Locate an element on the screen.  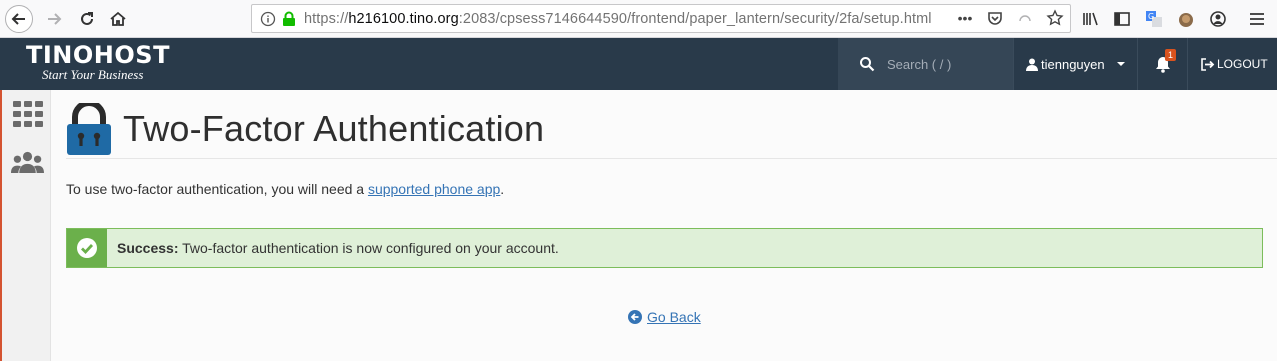
alert-icon-box is located at coordinates (87, 248).